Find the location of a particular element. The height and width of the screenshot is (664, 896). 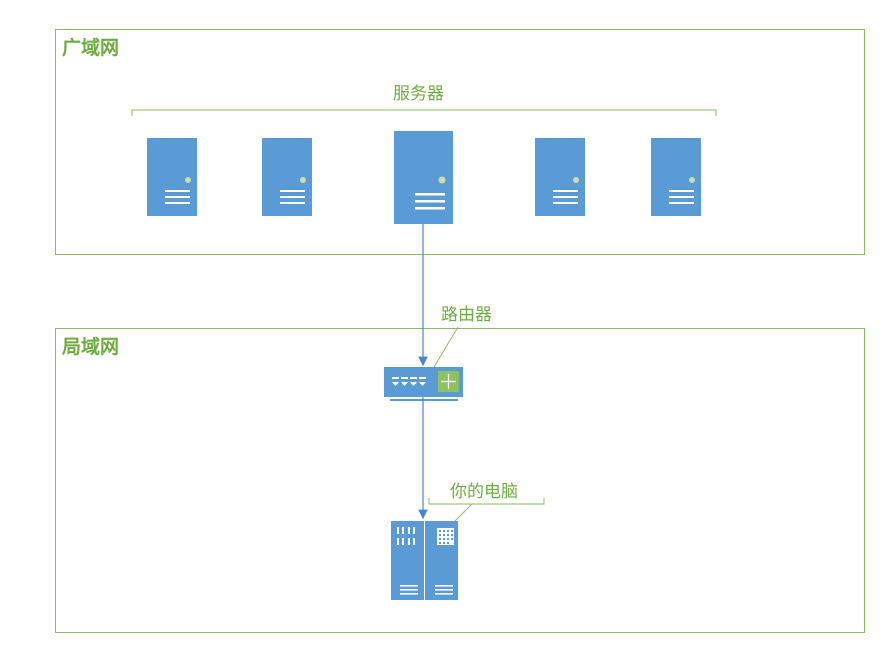

router-callout is located at coordinates (446, 347).